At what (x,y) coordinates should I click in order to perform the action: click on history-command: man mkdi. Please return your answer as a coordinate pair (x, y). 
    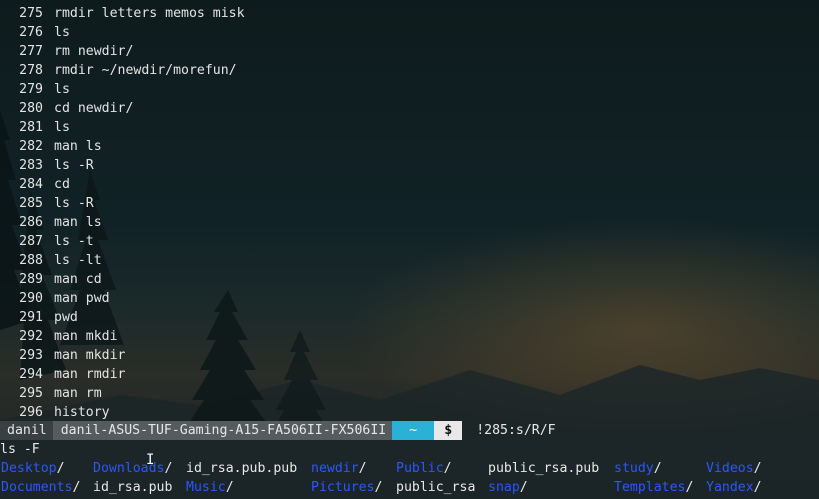
    Looking at the image, I should click on (86, 336).